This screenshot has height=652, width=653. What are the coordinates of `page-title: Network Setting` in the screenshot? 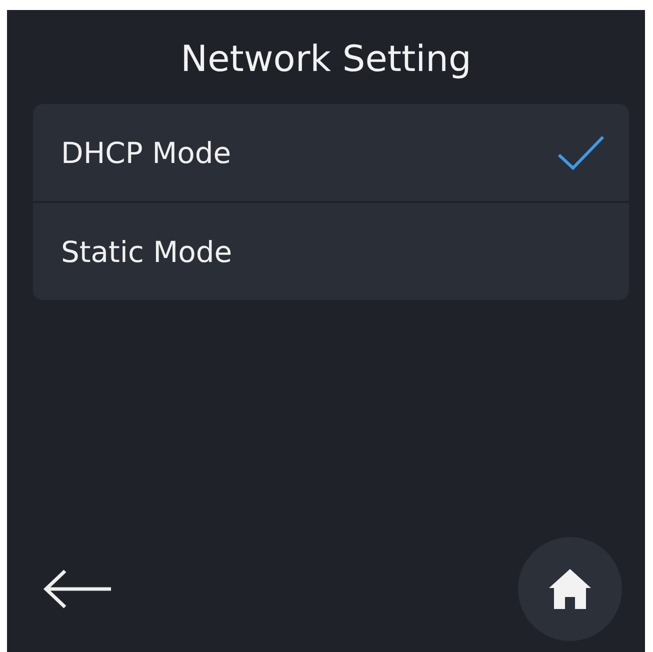 It's located at (326, 60).